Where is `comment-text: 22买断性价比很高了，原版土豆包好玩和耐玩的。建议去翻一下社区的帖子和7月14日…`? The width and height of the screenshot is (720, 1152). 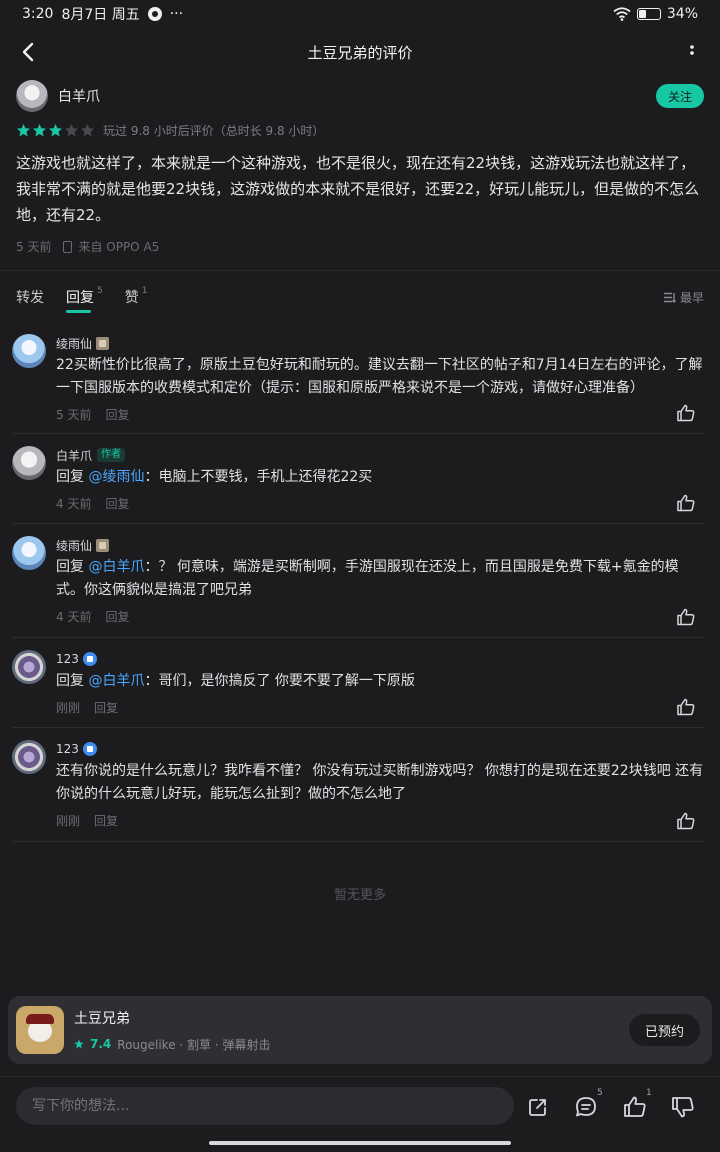
comment-text: 22买断性价比很高了，原版土豆包好玩和耐玩的。建议去翻一下社区的帖子和7月14日… is located at coordinates (379, 376).